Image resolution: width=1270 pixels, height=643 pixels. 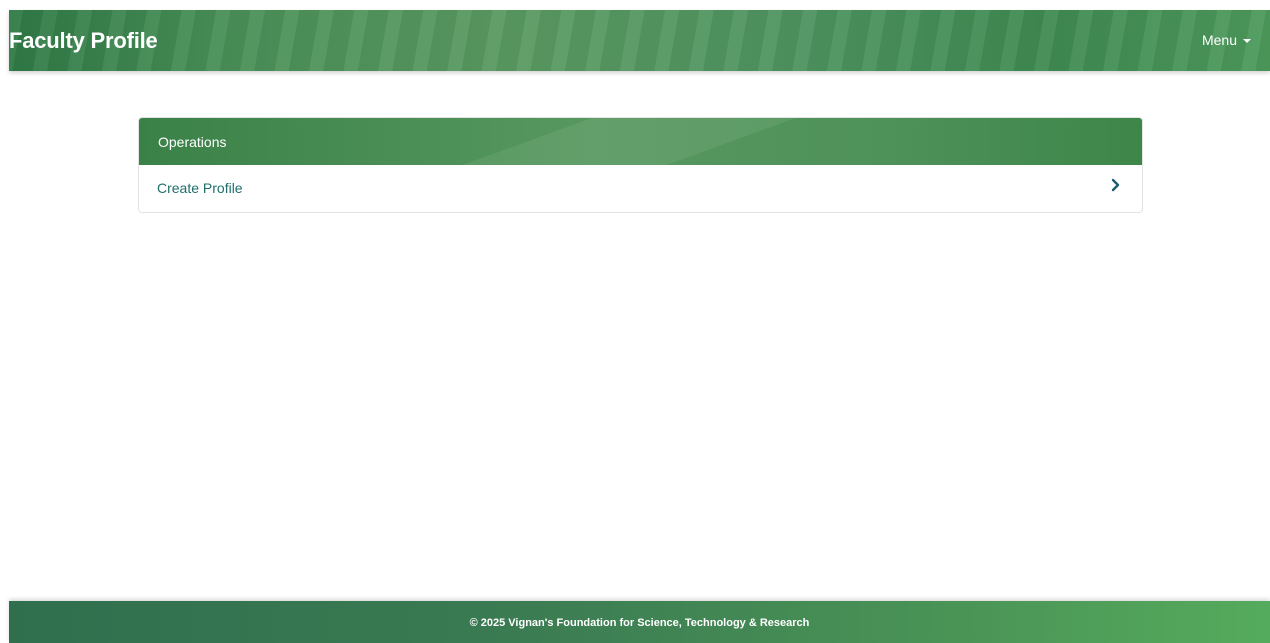 I want to click on operations-card: Operations Create Profile, so click(x=640, y=165).